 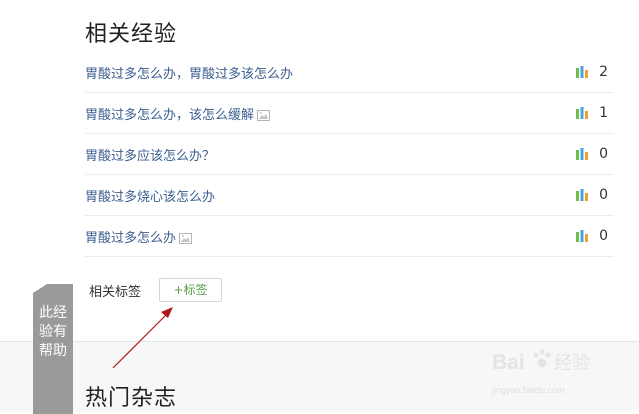 I want to click on baidu-watermark-logo: Bai 经验, so click(x=541, y=361).